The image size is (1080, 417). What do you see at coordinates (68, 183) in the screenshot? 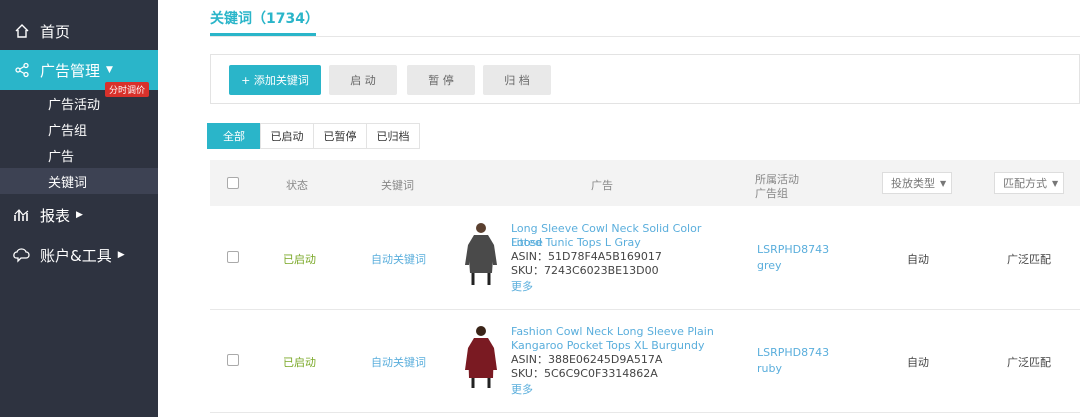
I see `sidebar-item-label: 关键词` at bounding box center [68, 183].